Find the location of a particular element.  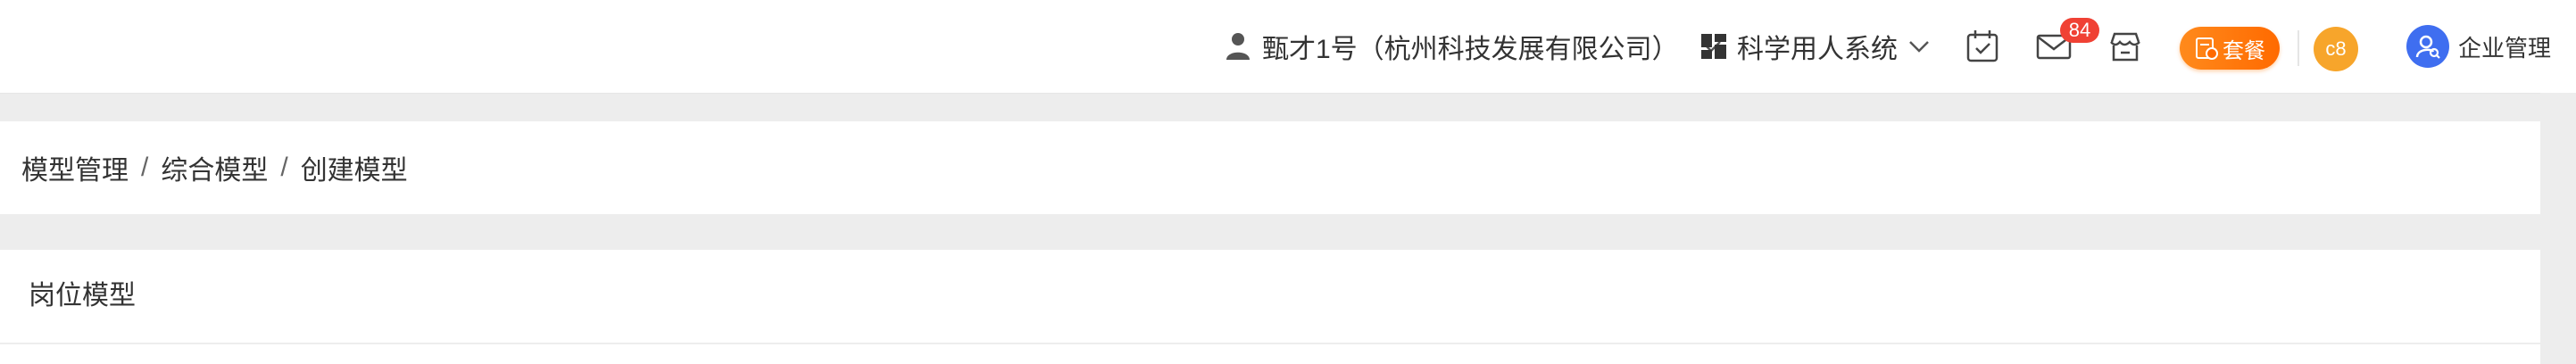

system-switcher: 科学用人系统 is located at coordinates (1817, 47).